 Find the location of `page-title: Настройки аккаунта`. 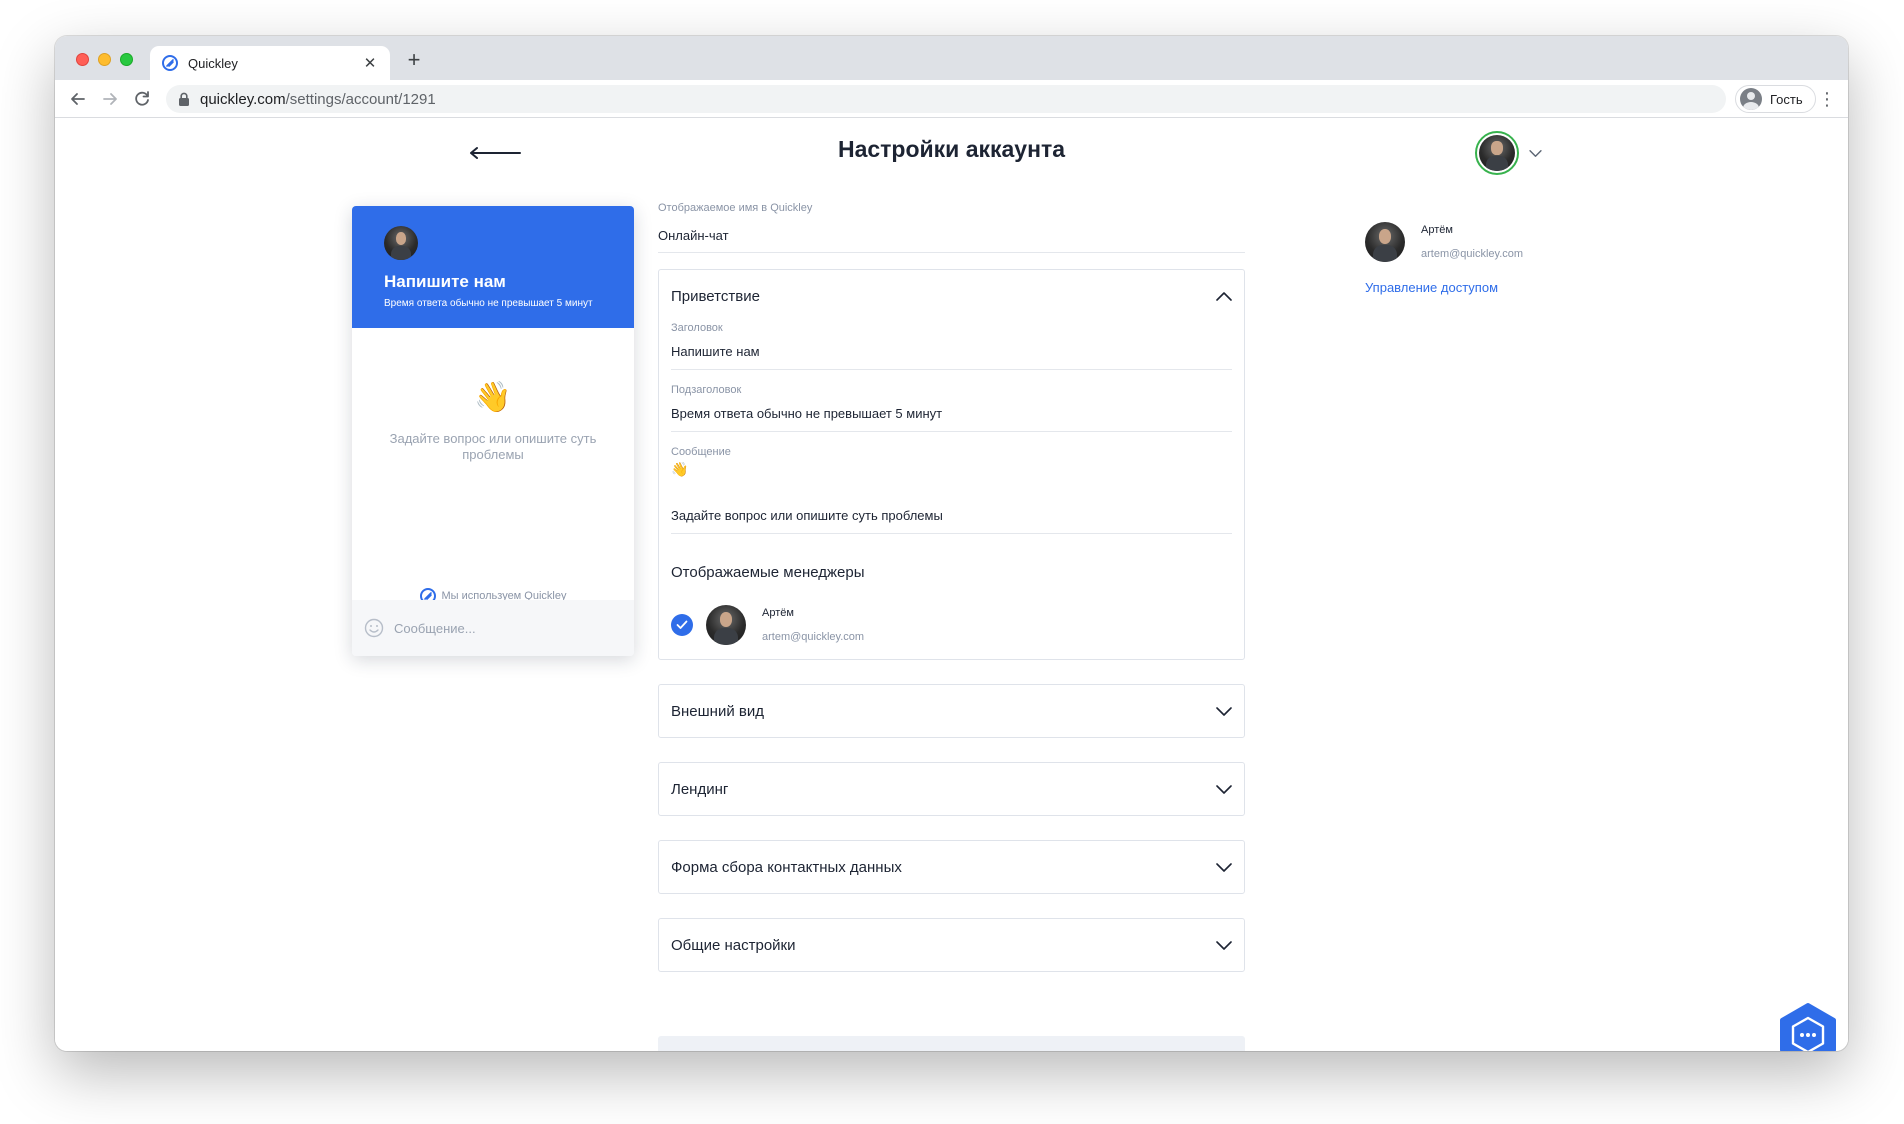

page-title: Настройки аккаунта is located at coordinates (951, 149).